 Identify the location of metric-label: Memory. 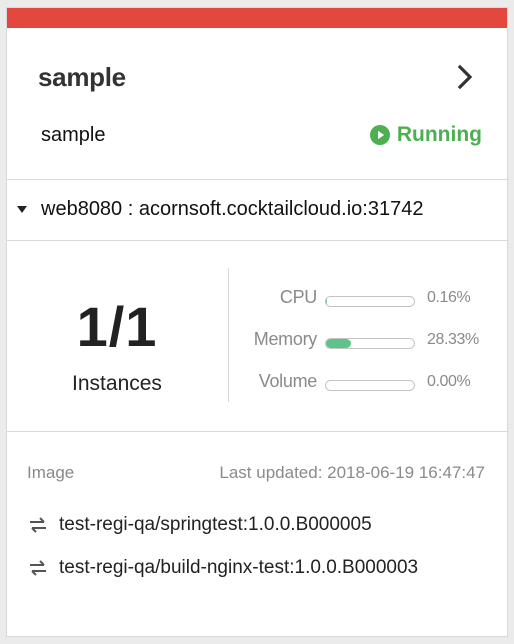
(285, 339).